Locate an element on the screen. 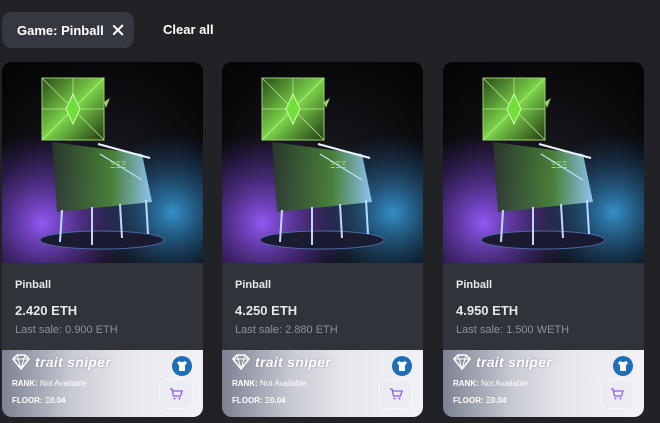 Image resolution: width=660 pixels, height=423 pixels. card-info: Pinball 4.250 ETH Last sale: 2.880 ETH is located at coordinates (322, 306).